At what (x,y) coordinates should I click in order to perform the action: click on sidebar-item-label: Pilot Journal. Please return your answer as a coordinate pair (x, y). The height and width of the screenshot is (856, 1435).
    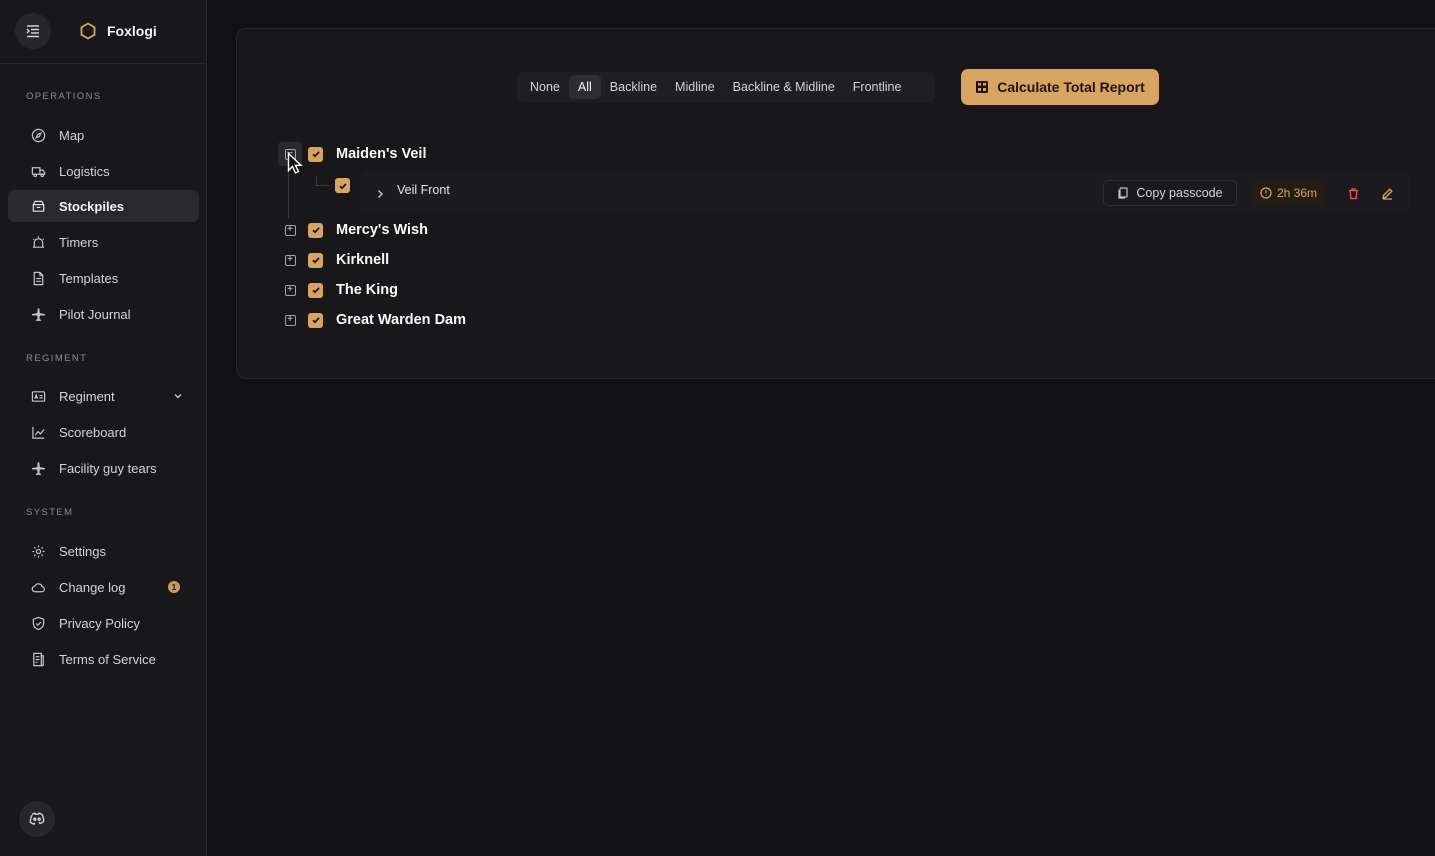
    Looking at the image, I should click on (95, 314).